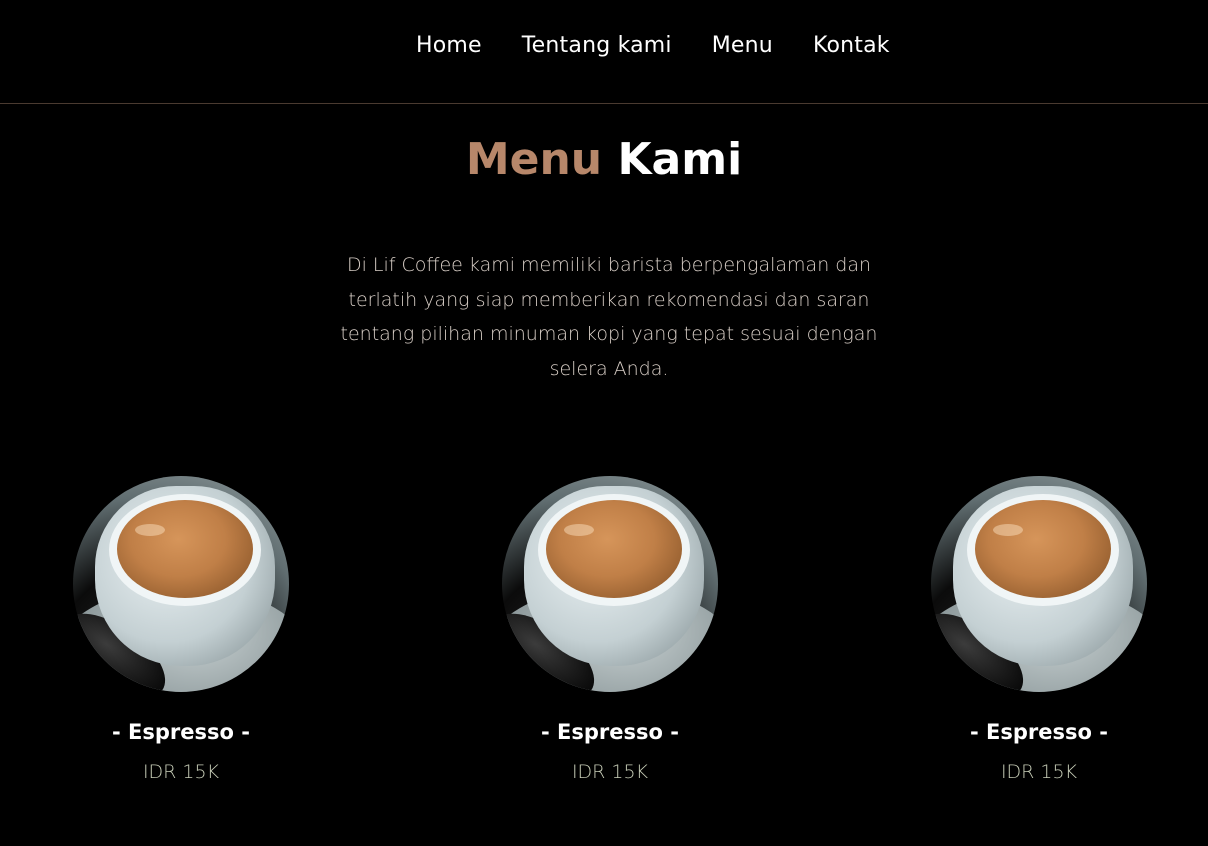 This screenshot has height=846, width=1208. Describe the element at coordinates (449, 46) in the screenshot. I see `nav-link-home: Home` at that location.